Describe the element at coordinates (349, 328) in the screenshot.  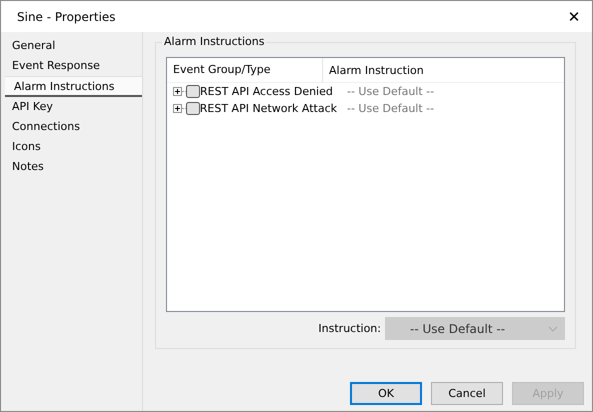
I see `field-label: Instruction:` at that location.